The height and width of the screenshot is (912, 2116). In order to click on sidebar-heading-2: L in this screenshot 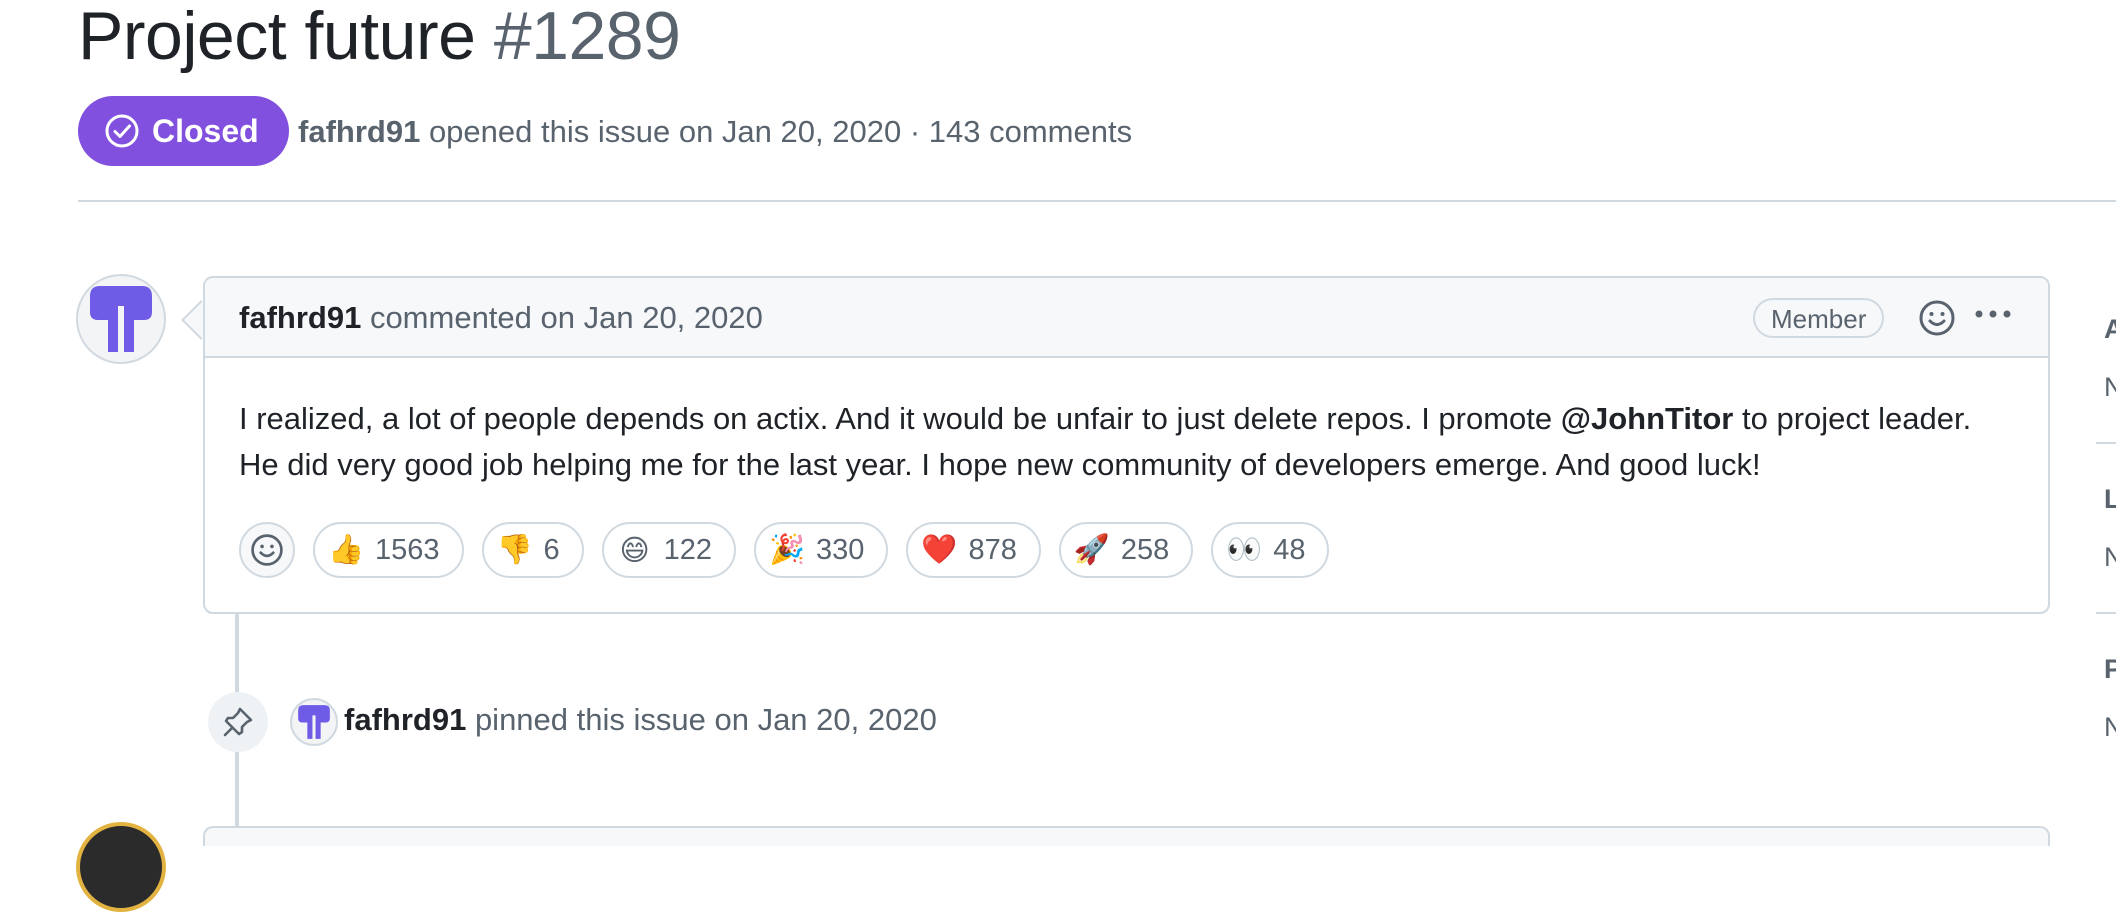, I will do `click(2110, 499)`.